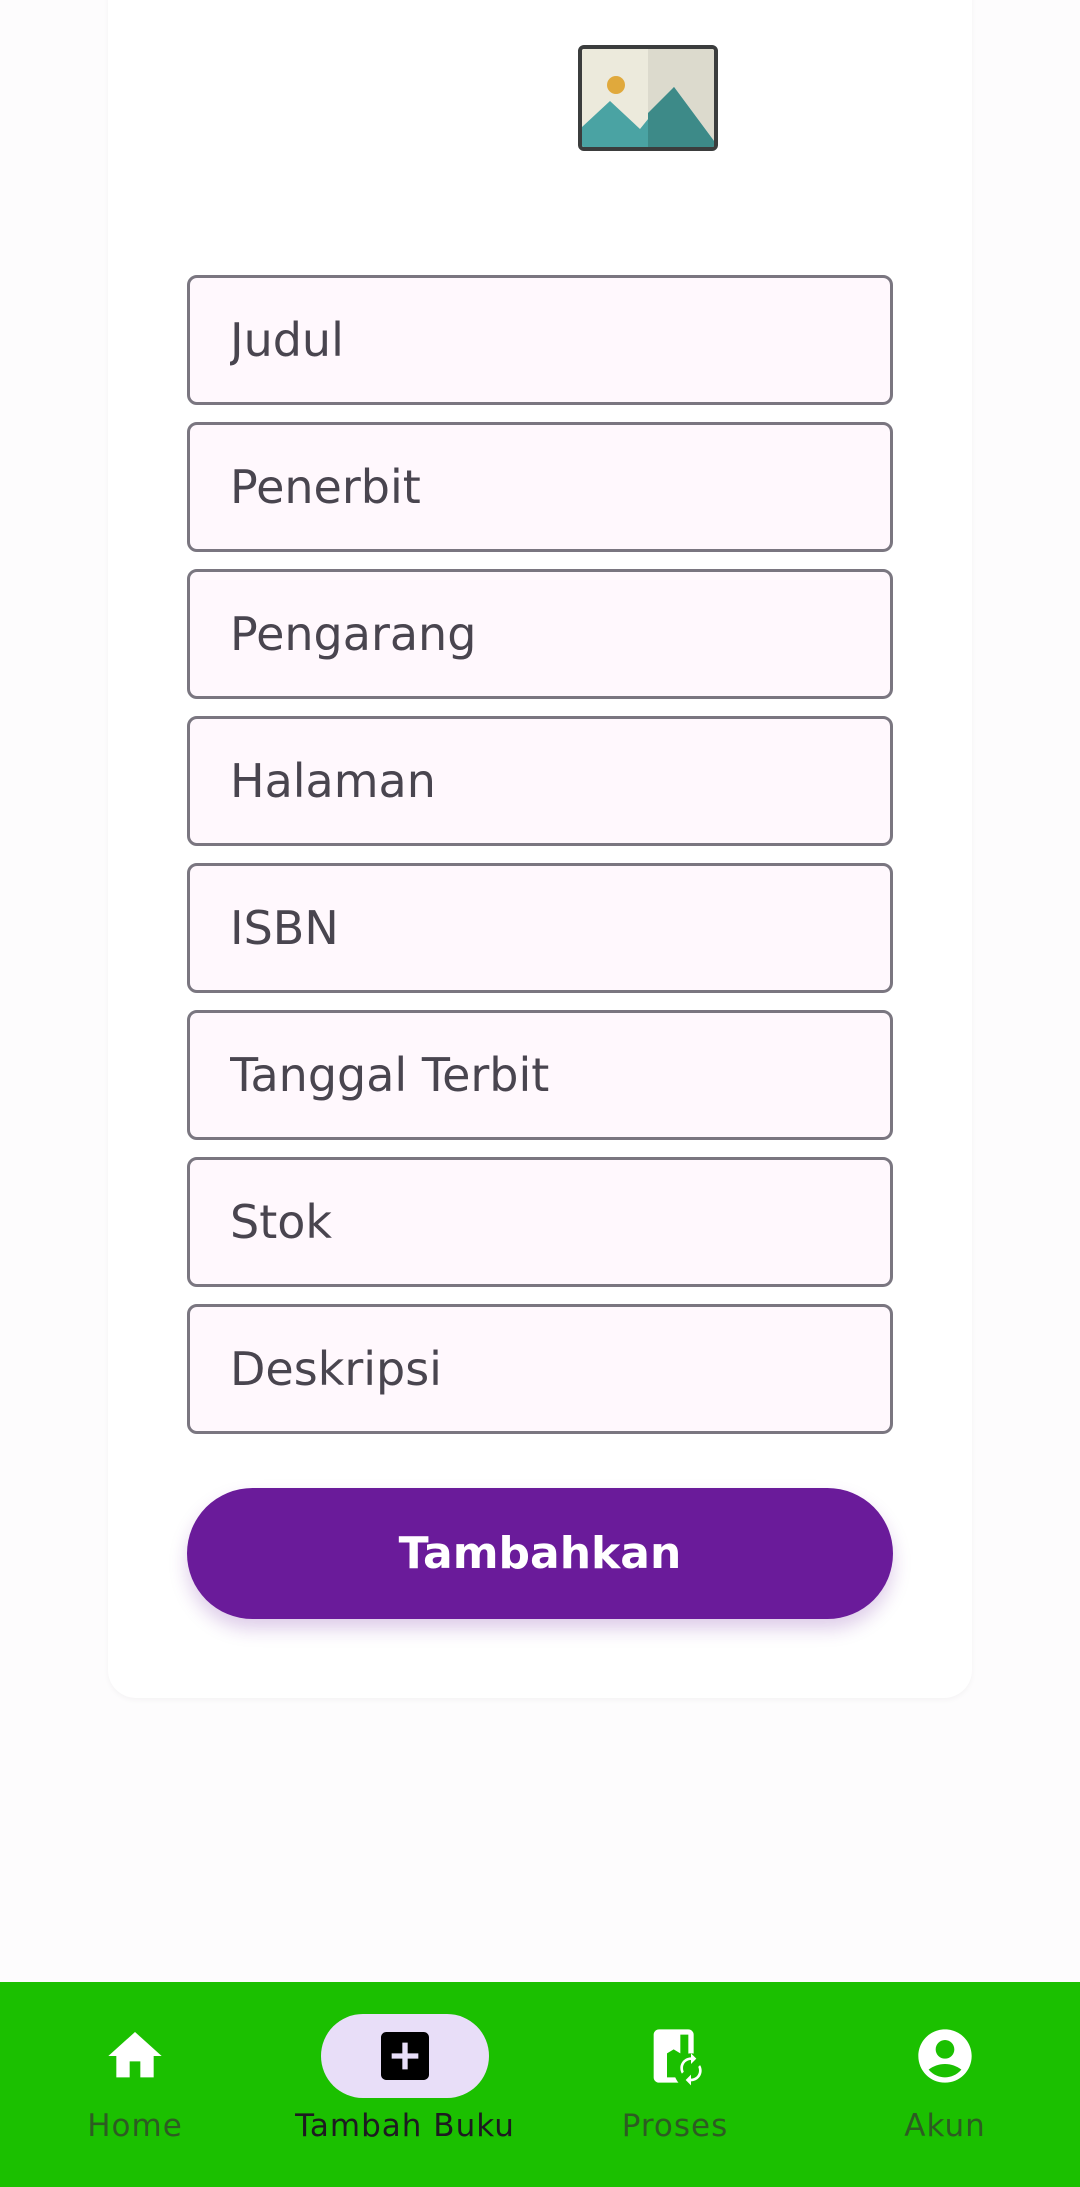 Image resolution: width=1080 pixels, height=2187 pixels. Describe the element at coordinates (677, 2057) in the screenshot. I see `book-sync-icon` at that location.